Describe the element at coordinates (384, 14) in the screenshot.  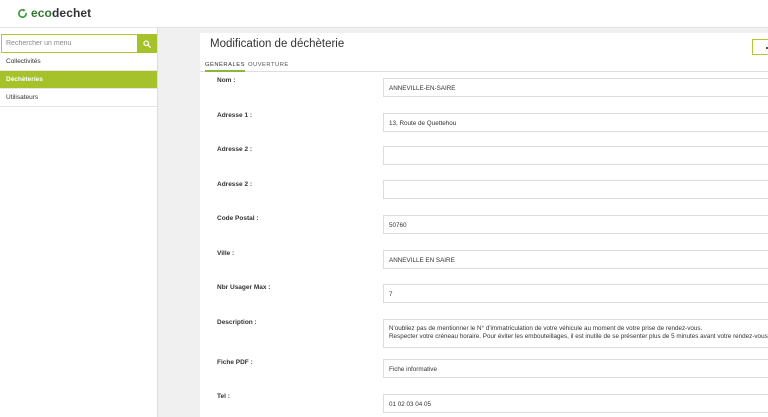
I see `top-bar: eco dechet` at that location.